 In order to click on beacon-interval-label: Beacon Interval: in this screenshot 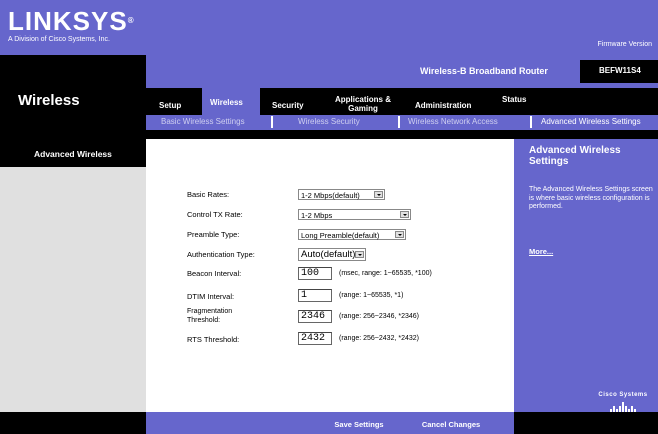, I will do `click(214, 273)`.